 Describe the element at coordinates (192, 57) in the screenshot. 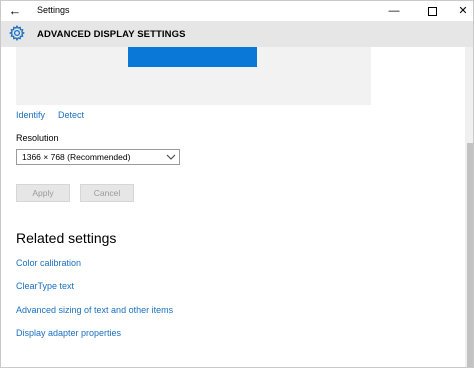

I see `monitor-tile` at that location.